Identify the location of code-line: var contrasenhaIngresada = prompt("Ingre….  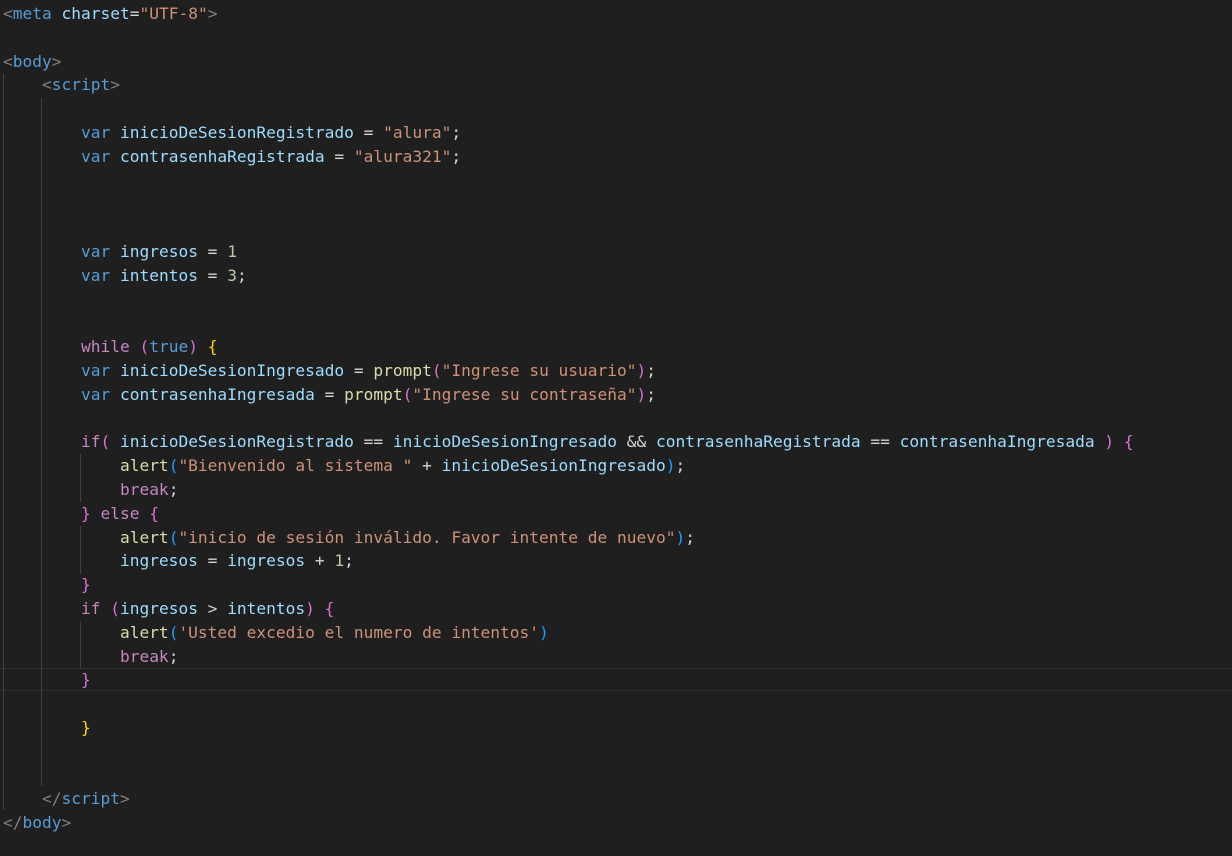
(329, 395).